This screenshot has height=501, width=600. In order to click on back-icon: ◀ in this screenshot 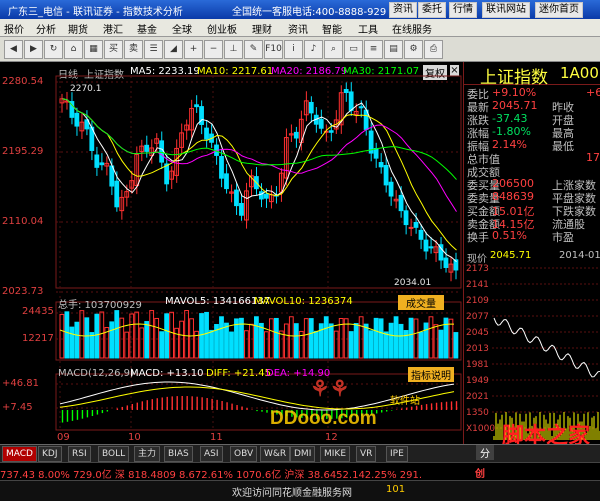, I will do `click(13, 49)`.